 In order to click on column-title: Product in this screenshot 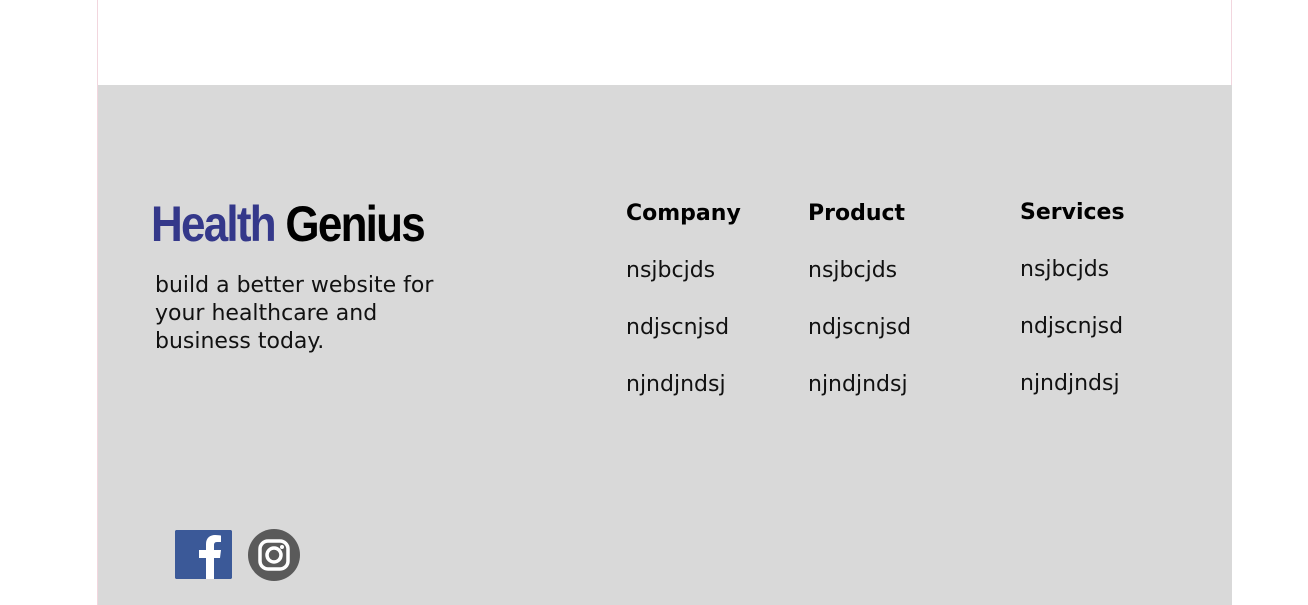, I will do `click(857, 213)`.